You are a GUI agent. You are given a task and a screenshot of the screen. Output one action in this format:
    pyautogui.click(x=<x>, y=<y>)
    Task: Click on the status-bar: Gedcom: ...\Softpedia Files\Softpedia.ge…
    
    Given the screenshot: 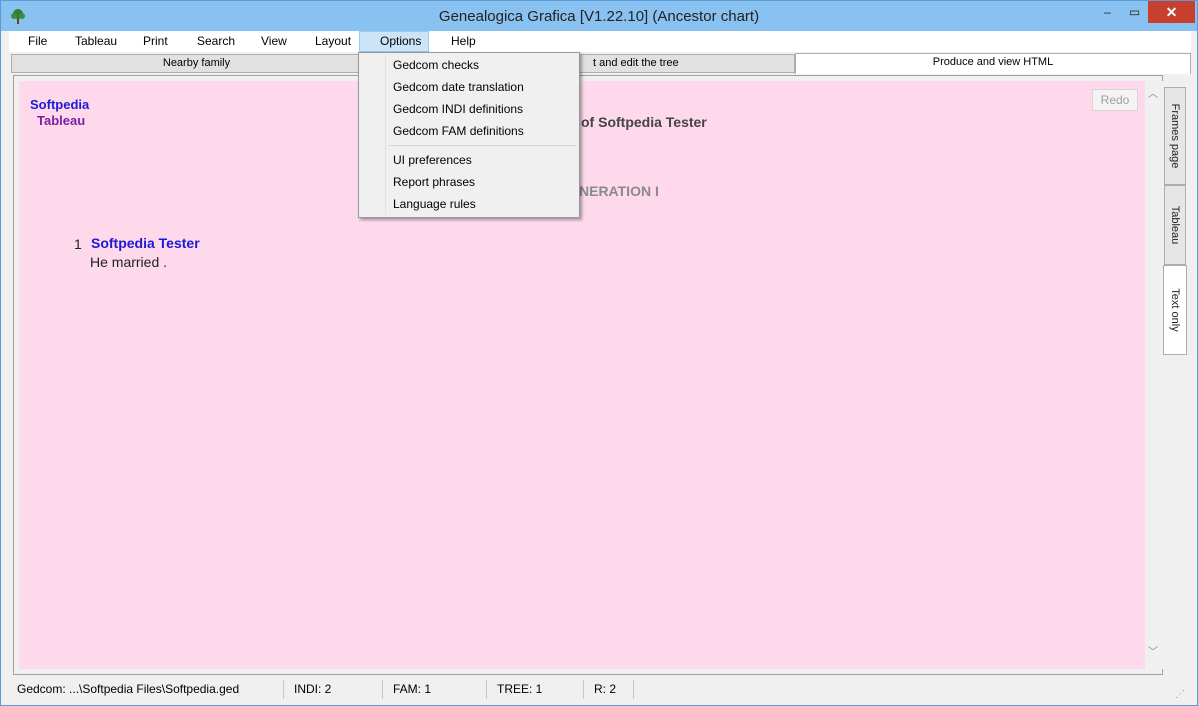 What is the action you would take?
    pyautogui.click(x=600, y=690)
    